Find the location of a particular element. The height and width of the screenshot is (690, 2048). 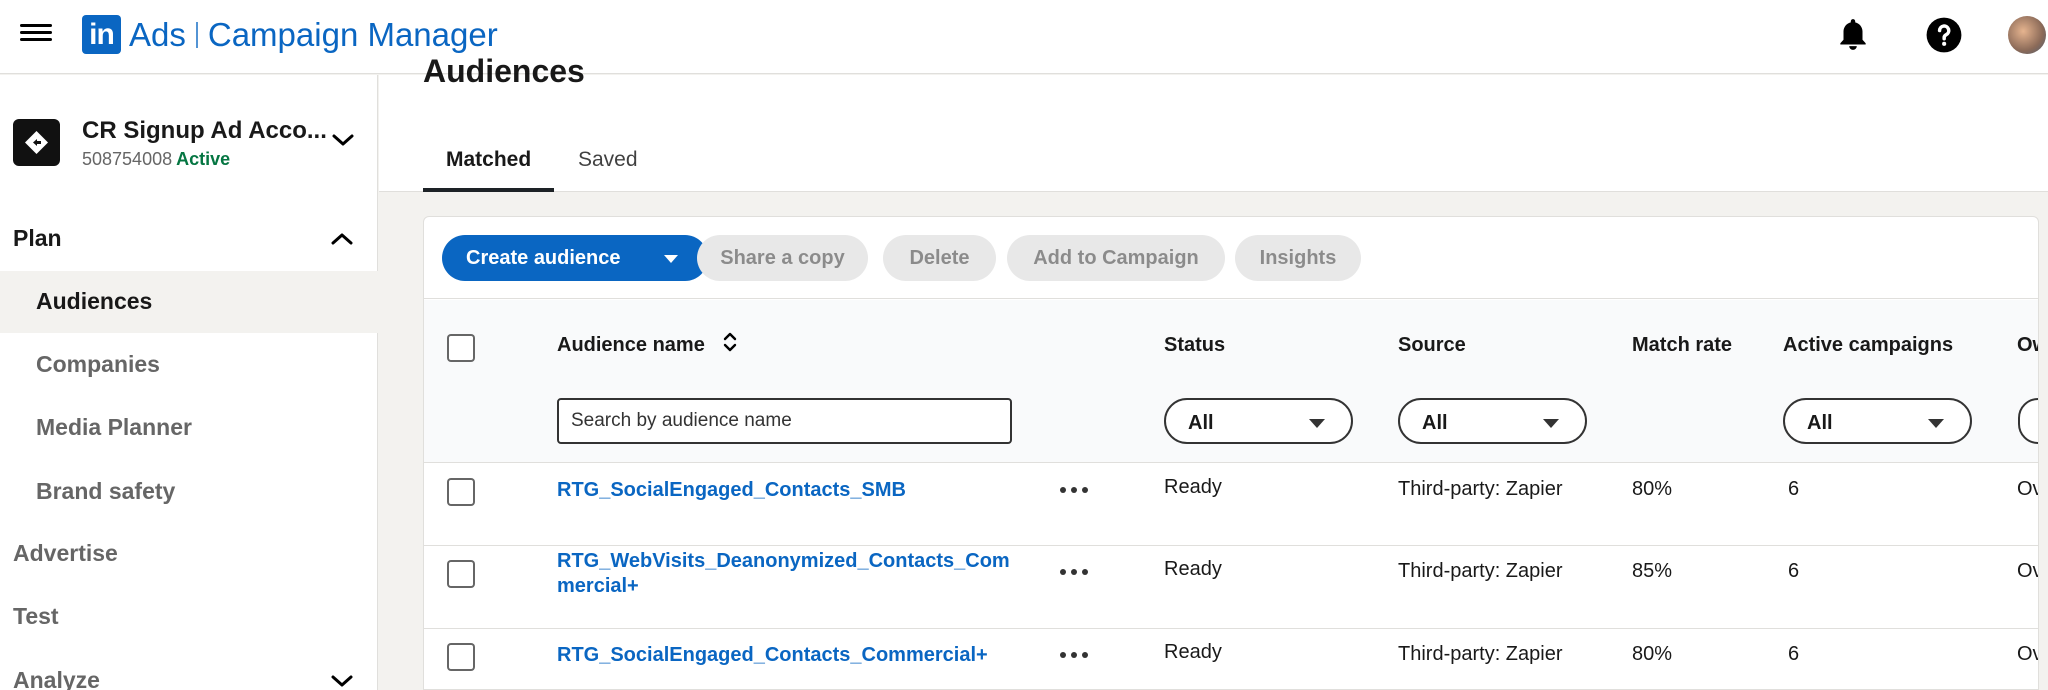

help-icon is located at coordinates (1944, 35).